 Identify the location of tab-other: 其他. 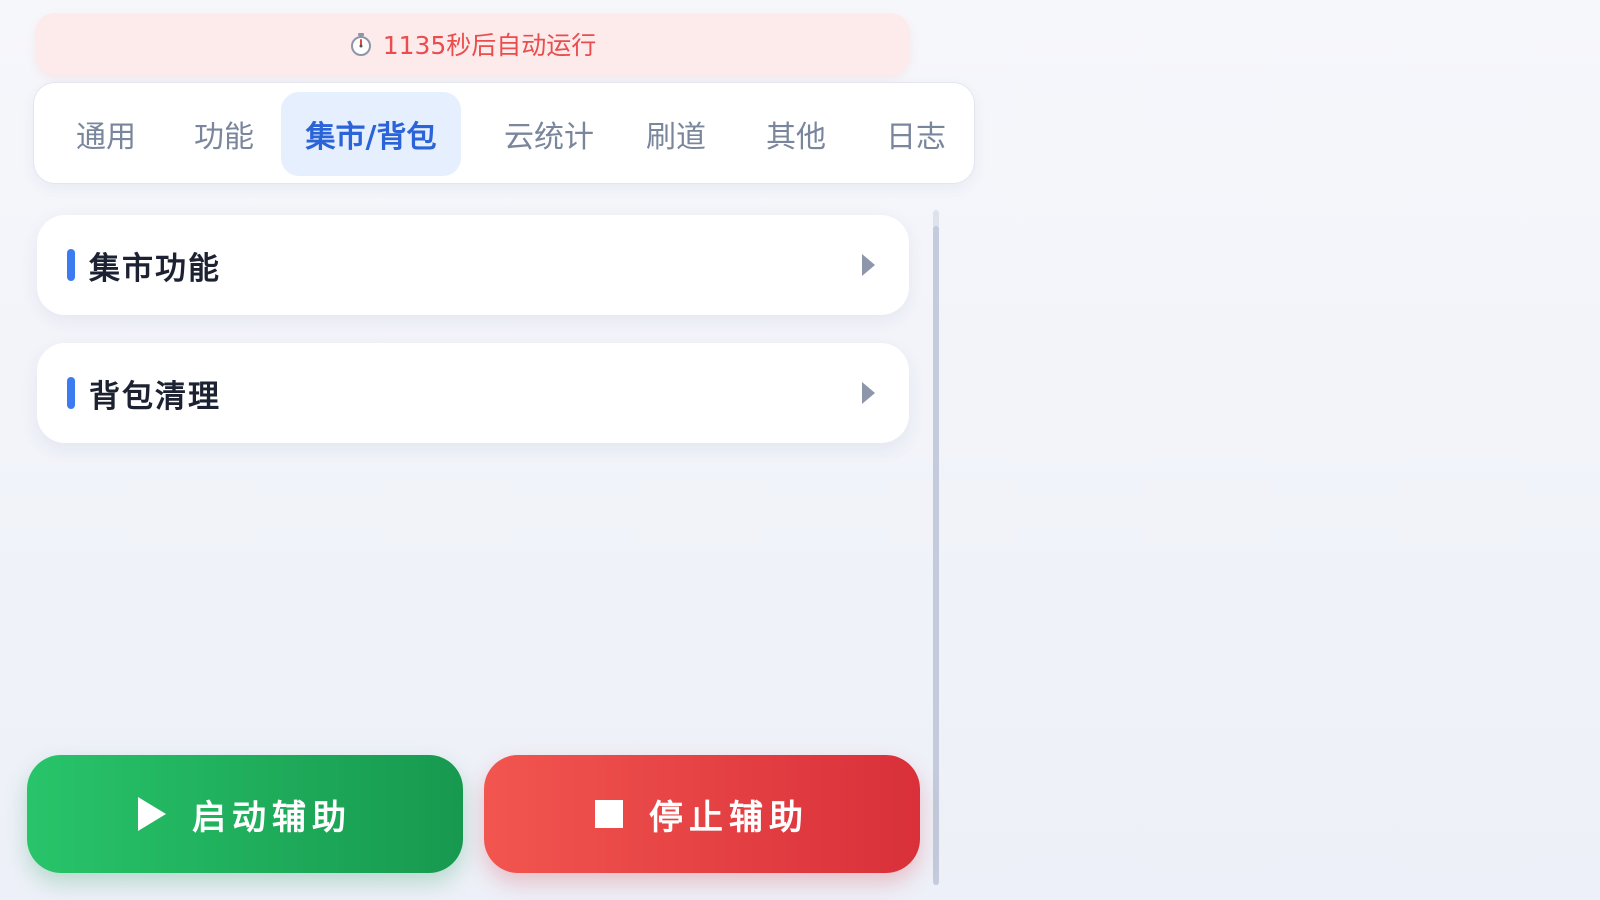
(796, 134).